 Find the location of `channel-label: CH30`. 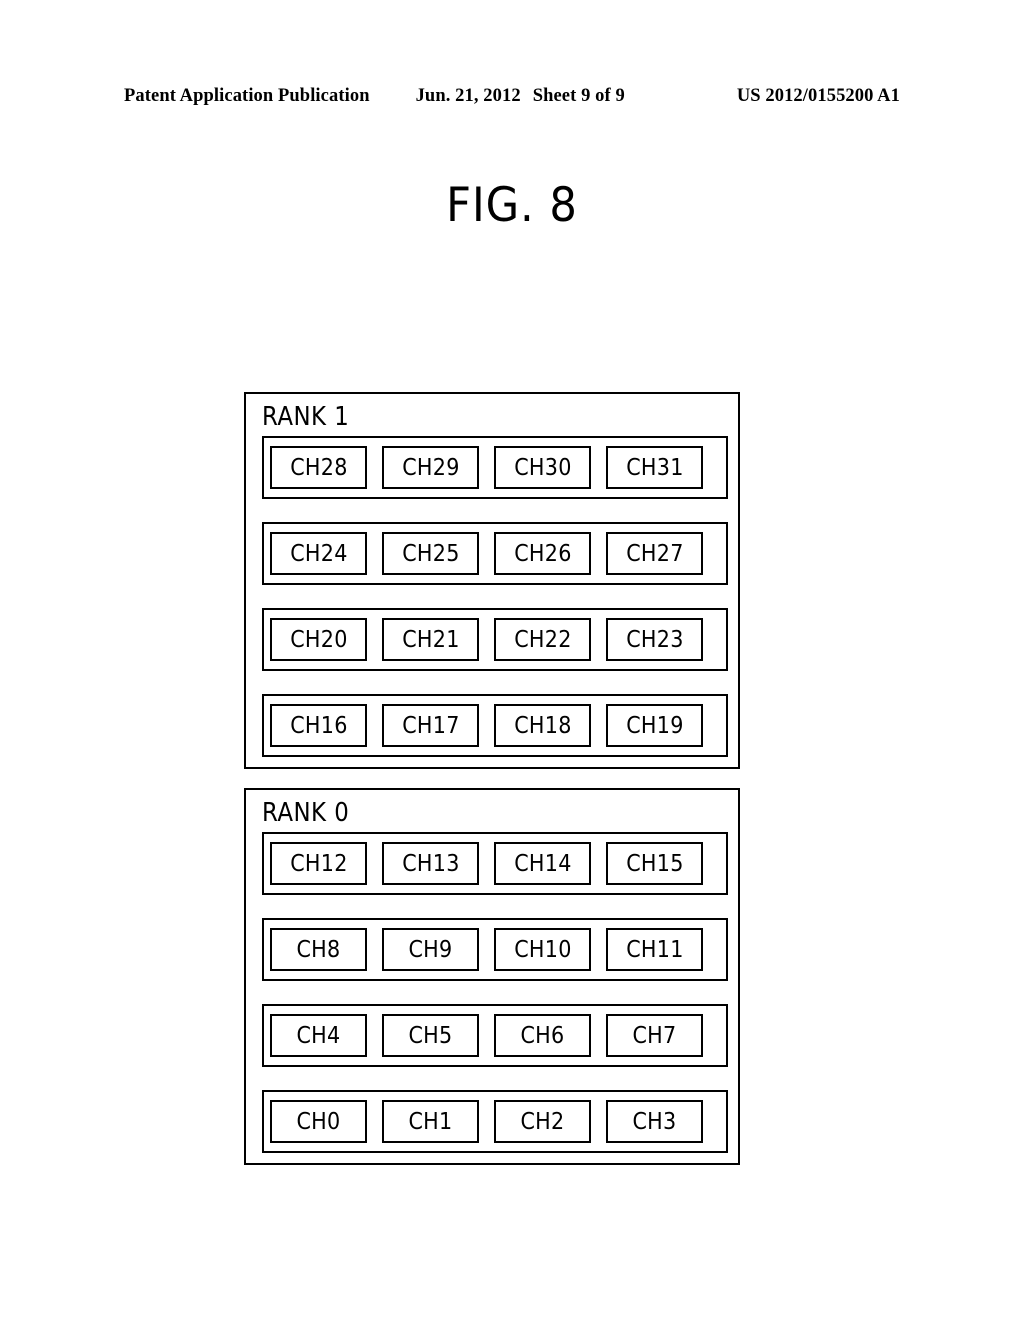

channel-label: CH30 is located at coordinates (542, 467).